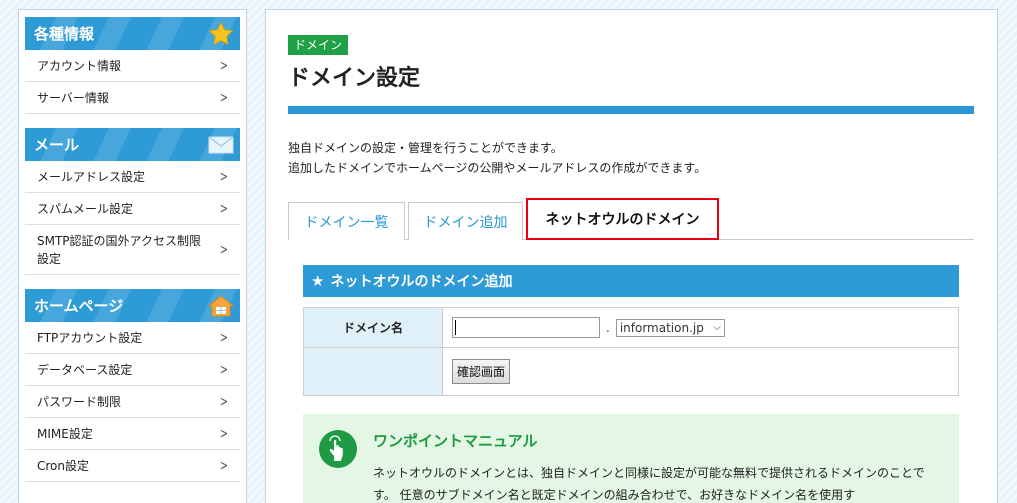 This screenshot has height=503, width=1017. What do you see at coordinates (221, 34) in the screenshot?
I see `star-icon` at bounding box center [221, 34].